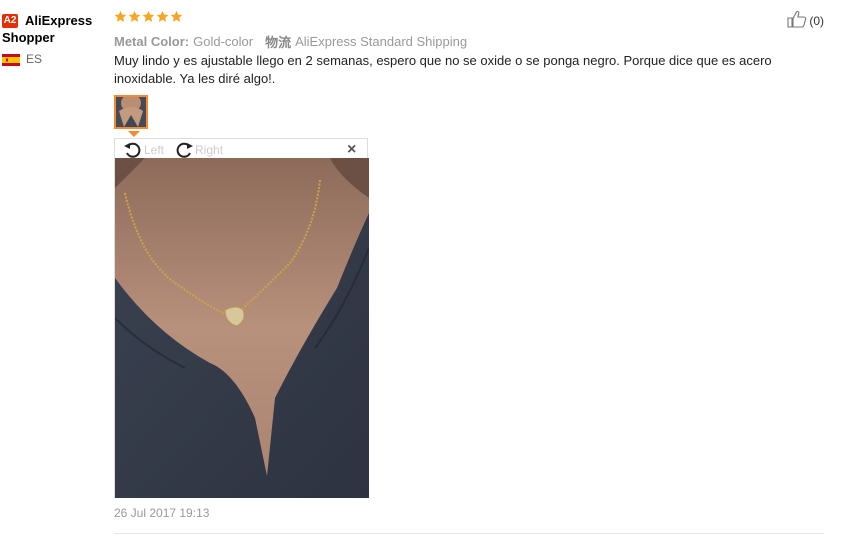 This screenshot has width=850, height=537. Describe the element at coordinates (223, 41) in the screenshot. I see `color-value: Gold-color` at that location.